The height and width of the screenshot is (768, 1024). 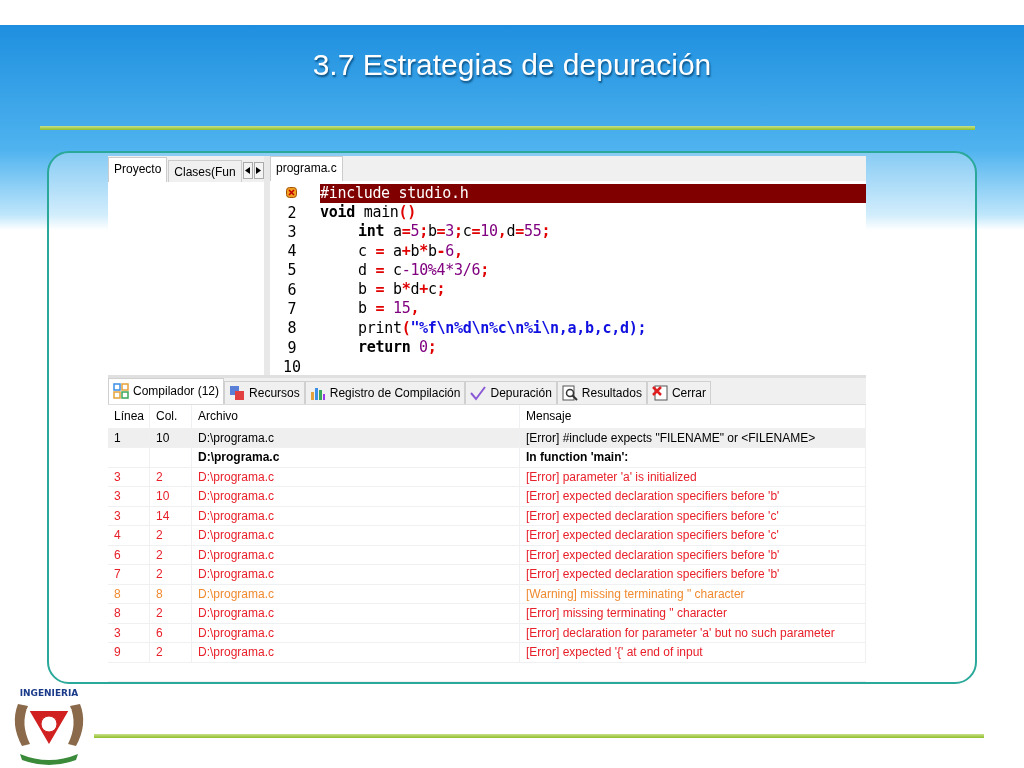 What do you see at coordinates (411, 251) in the screenshot?
I see `code-line: c = a+b*b-6,` at bounding box center [411, 251].